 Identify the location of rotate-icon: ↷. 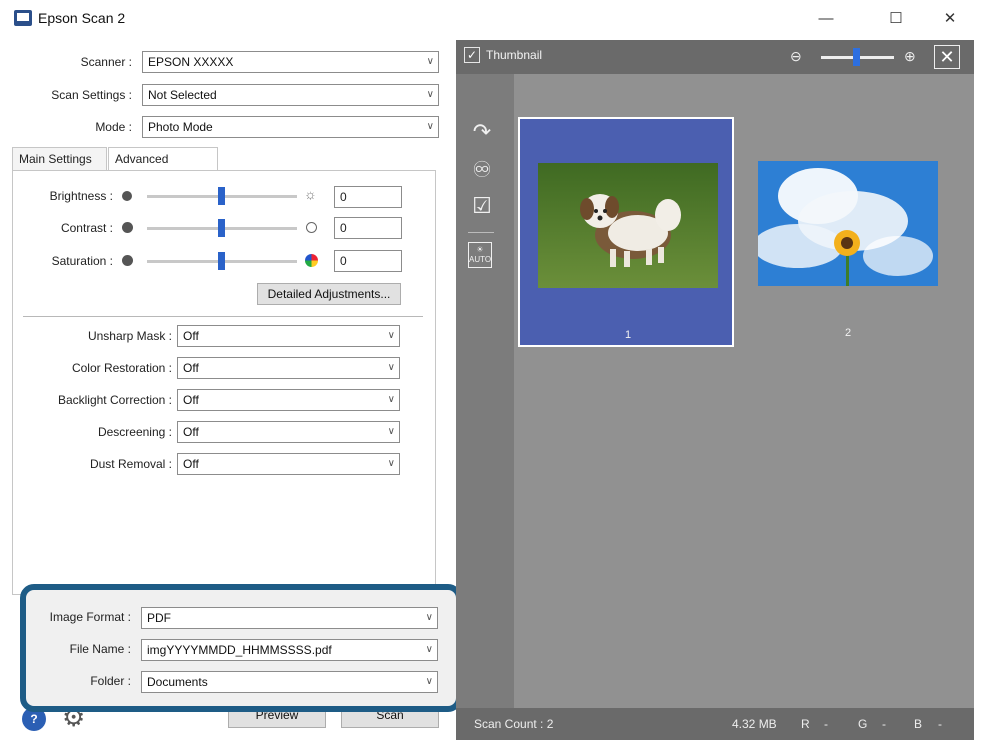
(482, 132).